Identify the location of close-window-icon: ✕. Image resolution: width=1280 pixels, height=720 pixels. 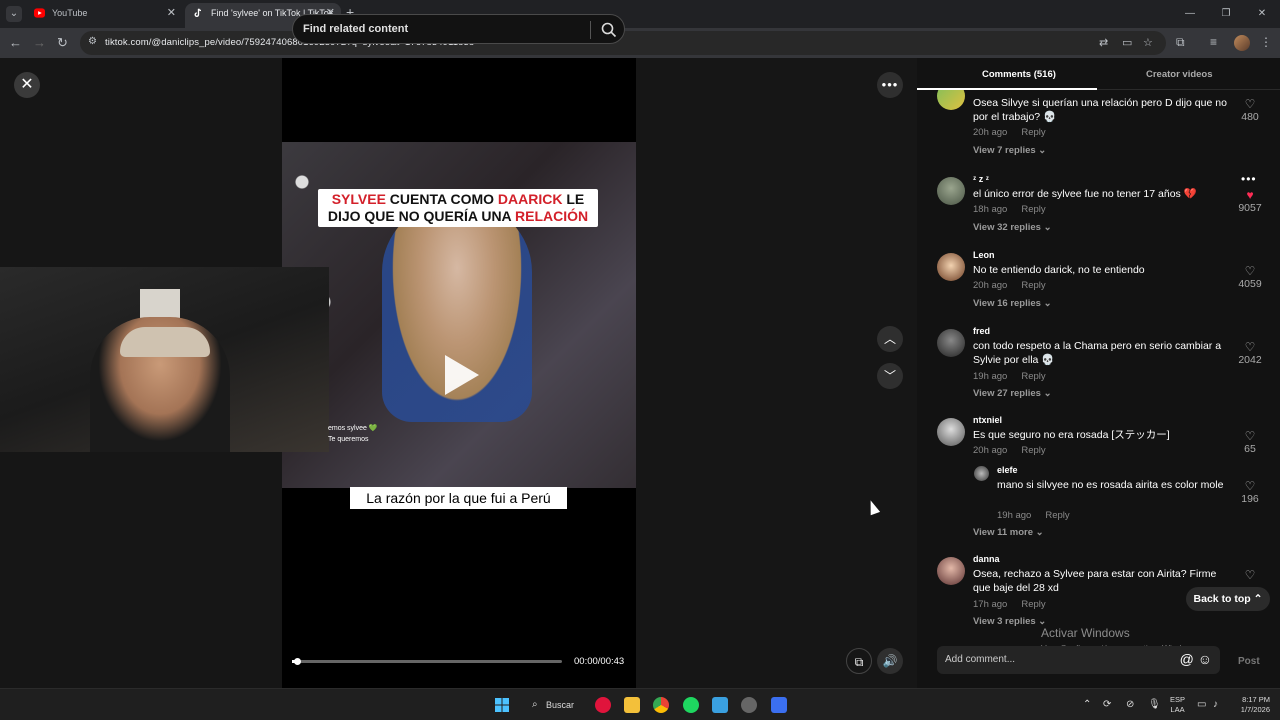
(1262, 14).